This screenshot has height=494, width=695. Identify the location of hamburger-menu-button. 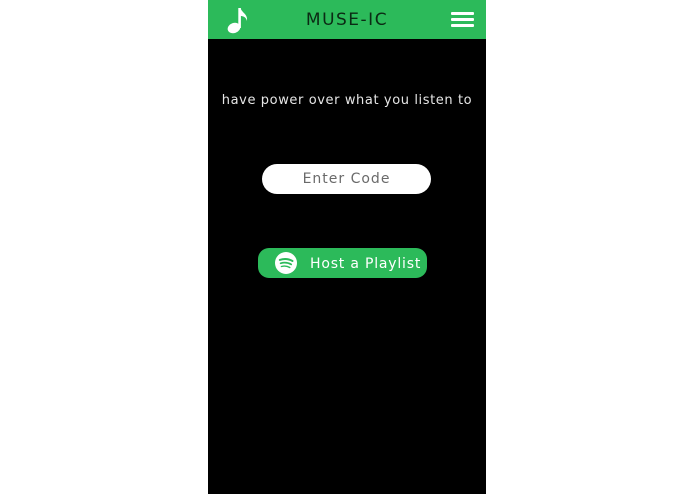
(463, 20).